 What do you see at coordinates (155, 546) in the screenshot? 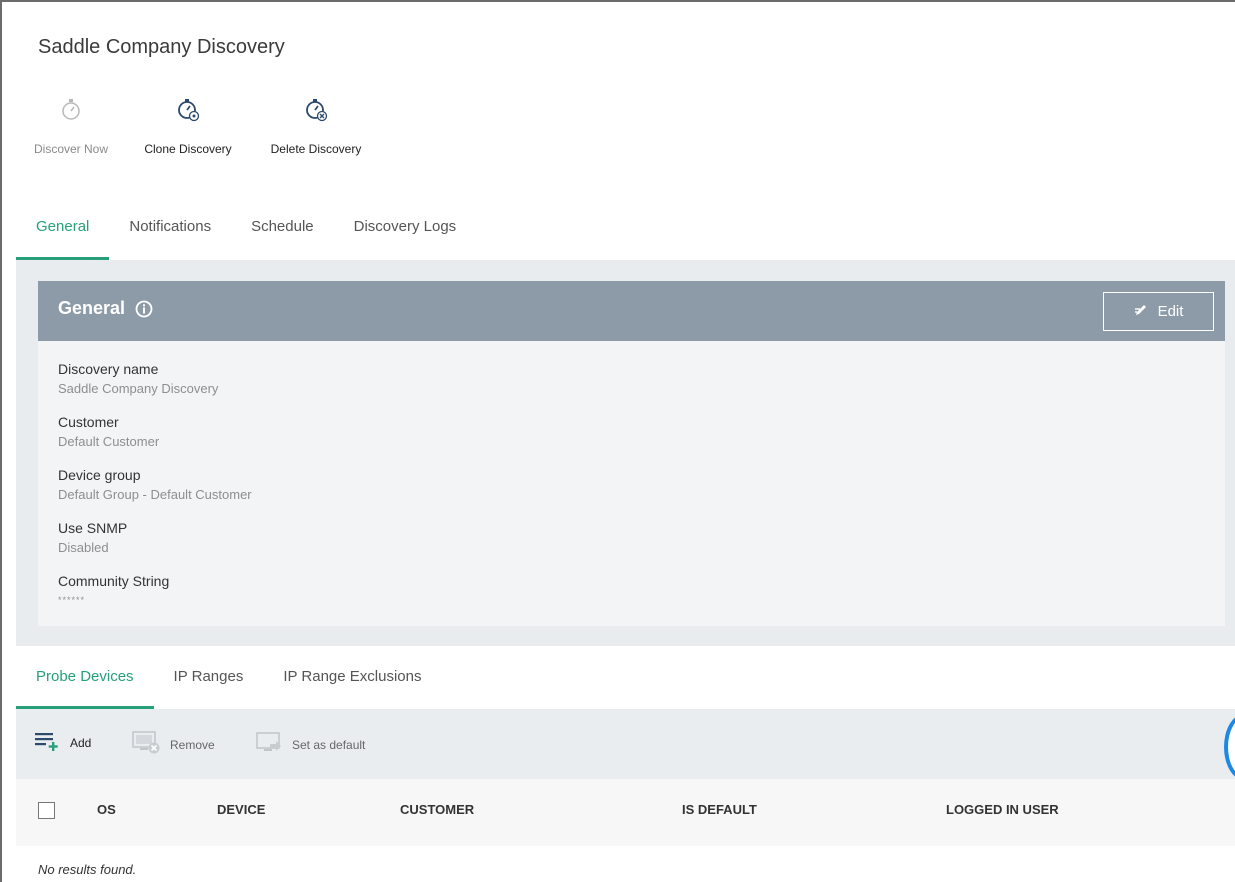
I see `field-use-snmp: Use SNMP Disabled` at bounding box center [155, 546].